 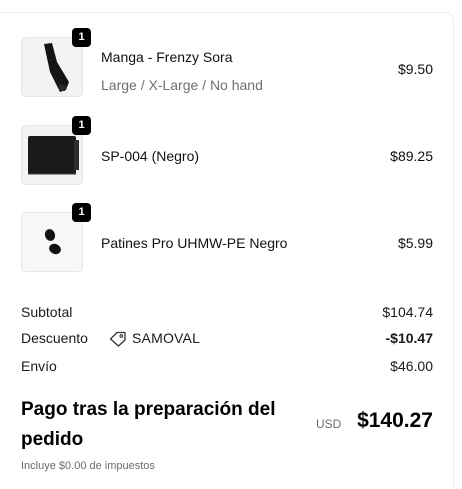 I want to click on total-label: Pago tras la preparación del pedido, so click(x=148, y=424).